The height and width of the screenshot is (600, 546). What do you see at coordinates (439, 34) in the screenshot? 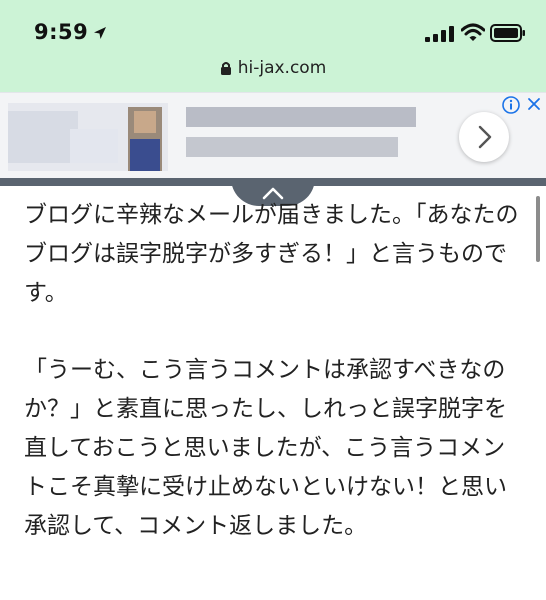
I see `cellular-signal-icon` at bounding box center [439, 34].